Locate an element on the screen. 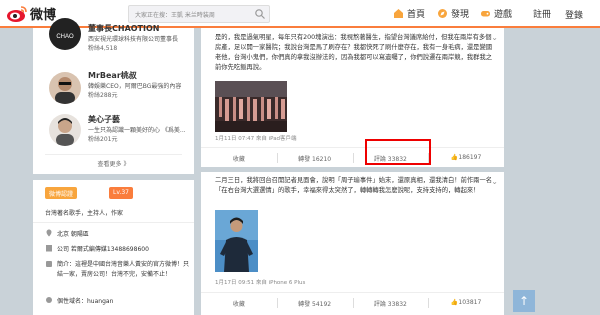  info-row-company: 公司 若爾式編傳媒13488698600 is located at coordinates (117, 248).